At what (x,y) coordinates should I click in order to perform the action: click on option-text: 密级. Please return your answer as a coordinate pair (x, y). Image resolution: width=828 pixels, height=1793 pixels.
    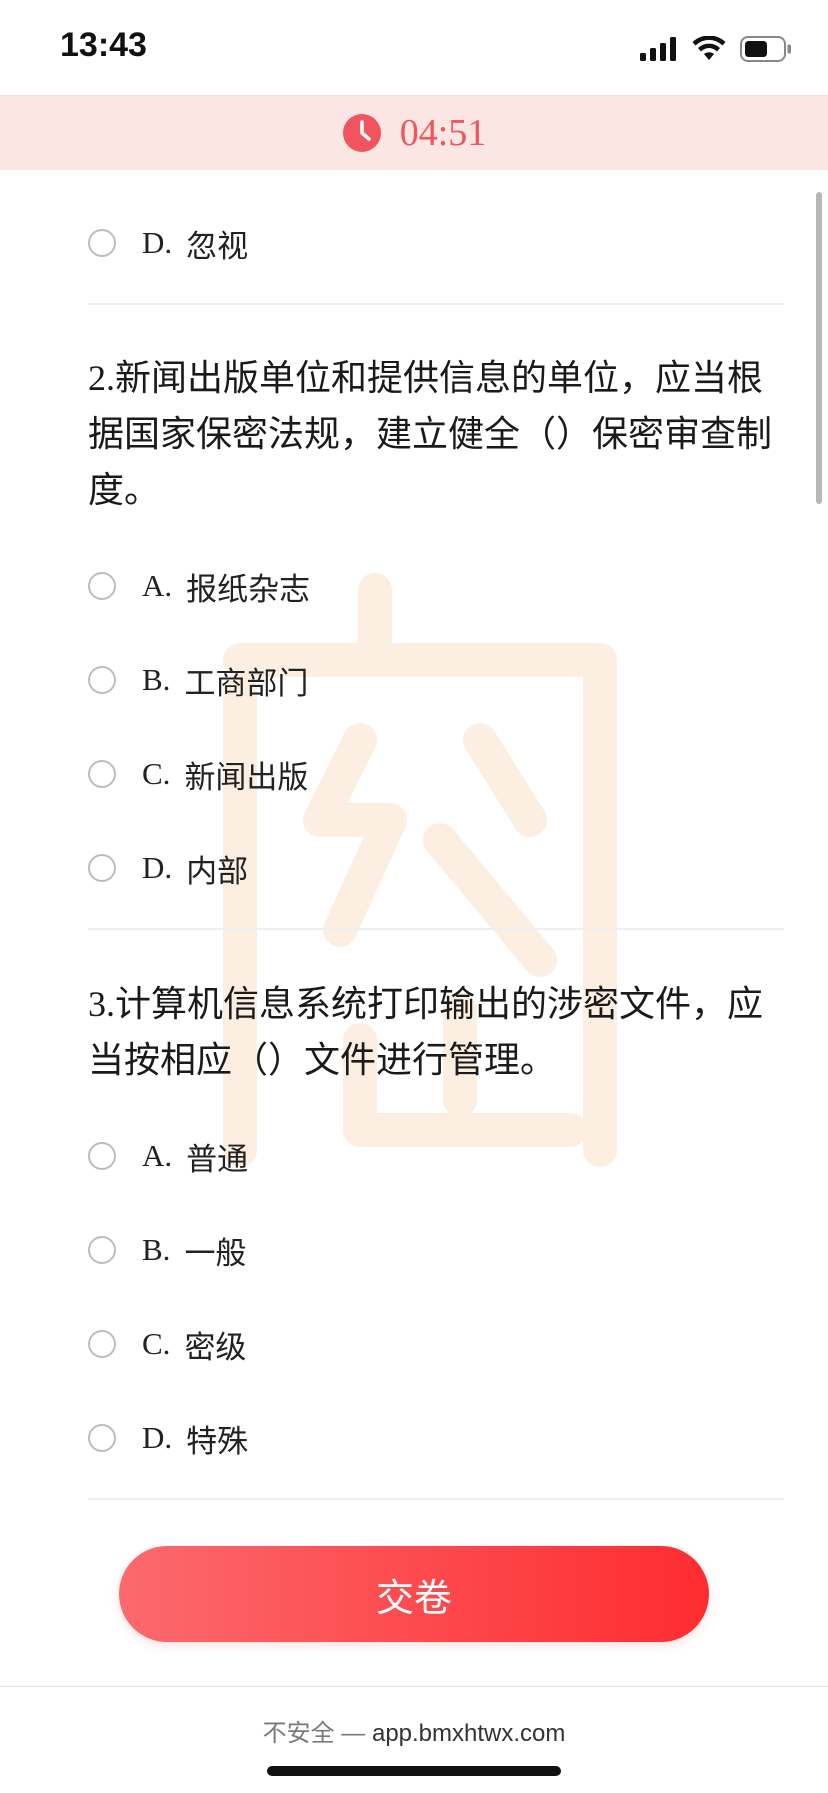
    Looking at the image, I should click on (215, 1347).